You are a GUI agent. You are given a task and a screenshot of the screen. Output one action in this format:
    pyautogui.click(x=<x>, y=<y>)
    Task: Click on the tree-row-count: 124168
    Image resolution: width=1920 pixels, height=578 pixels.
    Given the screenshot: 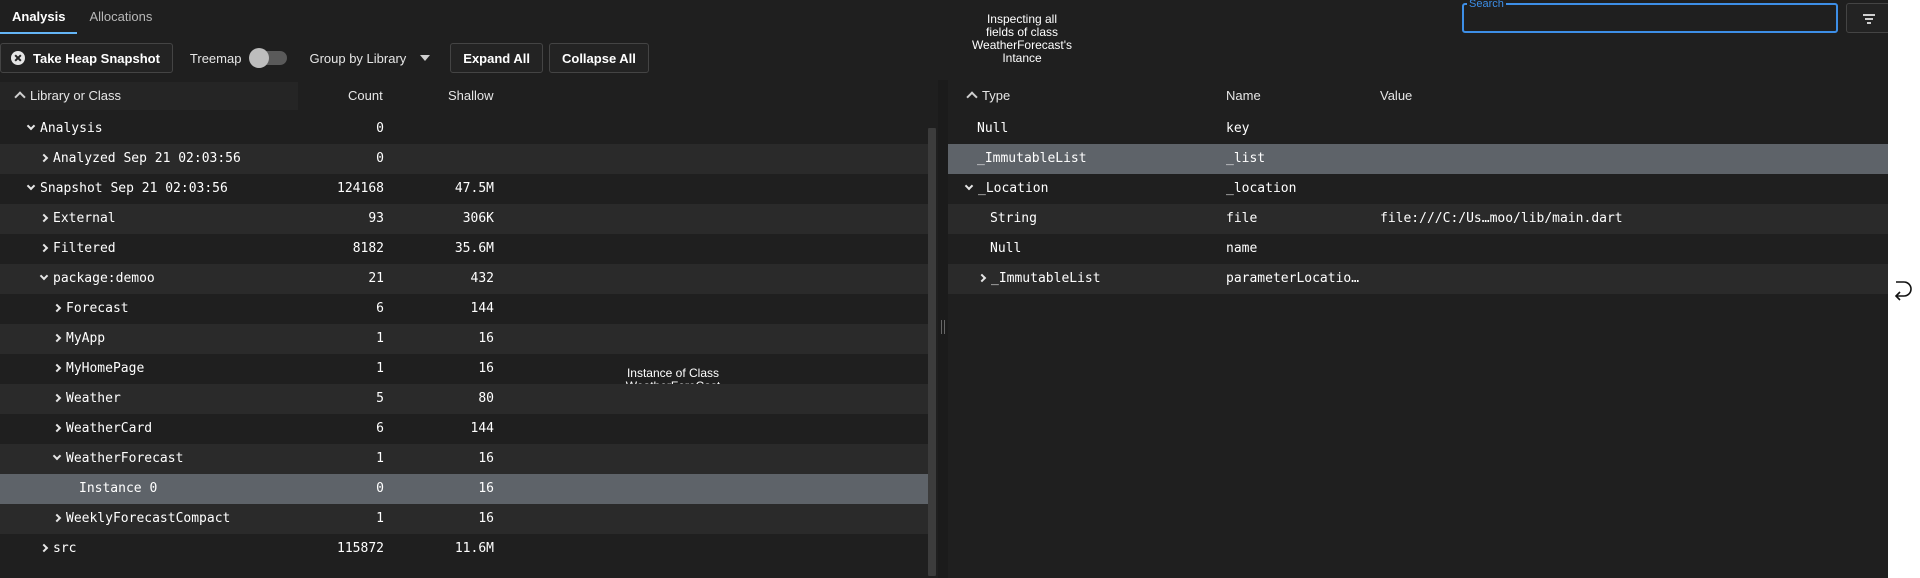 What is the action you would take?
    pyautogui.click(x=360, y=188)
    